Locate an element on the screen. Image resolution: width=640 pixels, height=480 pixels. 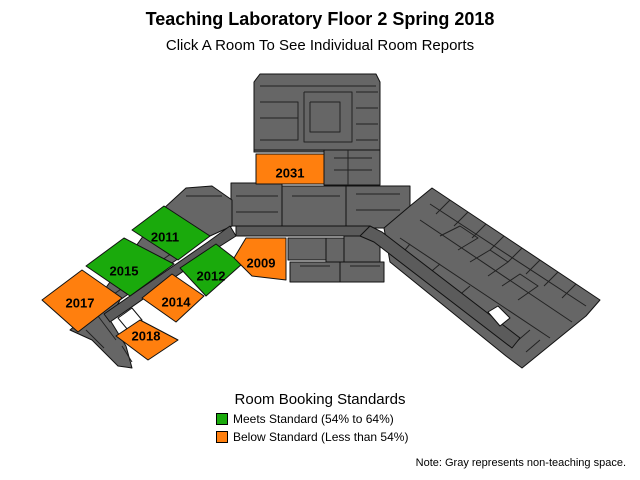
legend-title: Room Booking Standards is located at coordinates (320, 399).